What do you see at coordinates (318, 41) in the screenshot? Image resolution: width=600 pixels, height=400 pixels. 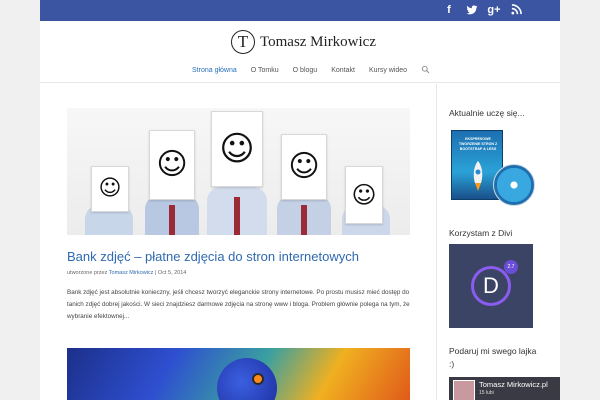 I see `site-name: Tomasz Mirkowicz` at bounding box center [318, 41].